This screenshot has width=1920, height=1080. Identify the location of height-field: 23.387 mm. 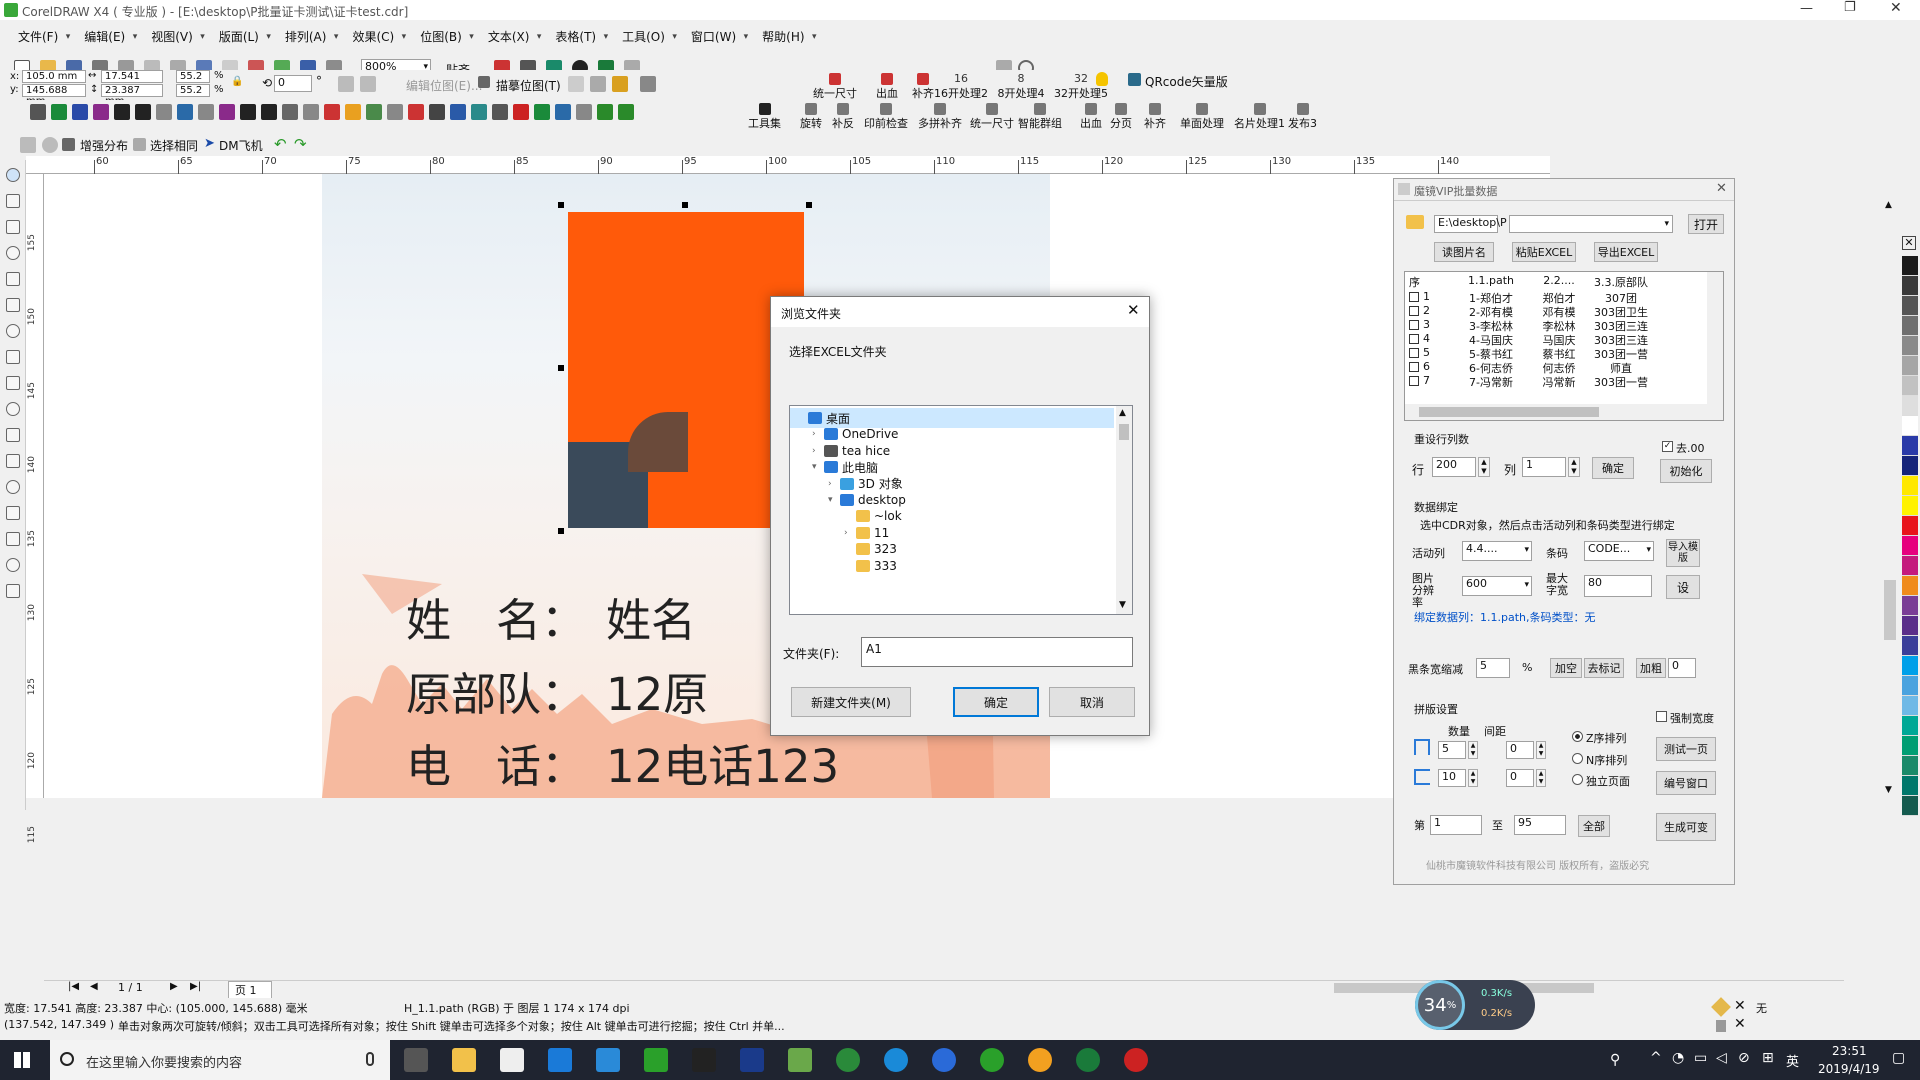
(132, 95).